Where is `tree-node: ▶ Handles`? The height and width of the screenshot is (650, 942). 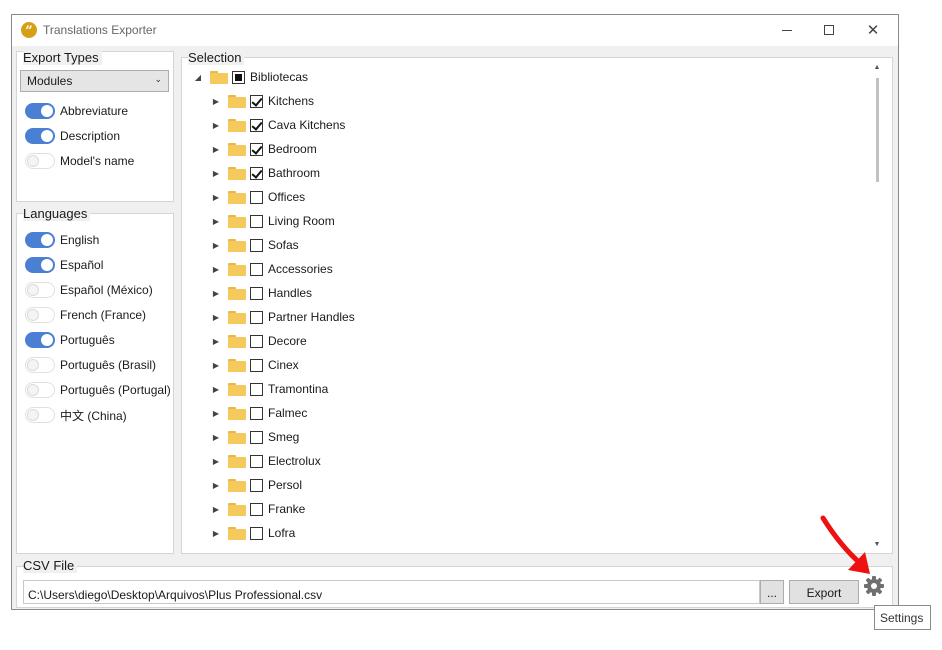
tree-node: ▶ Handles is located at coordinates (261, 293).